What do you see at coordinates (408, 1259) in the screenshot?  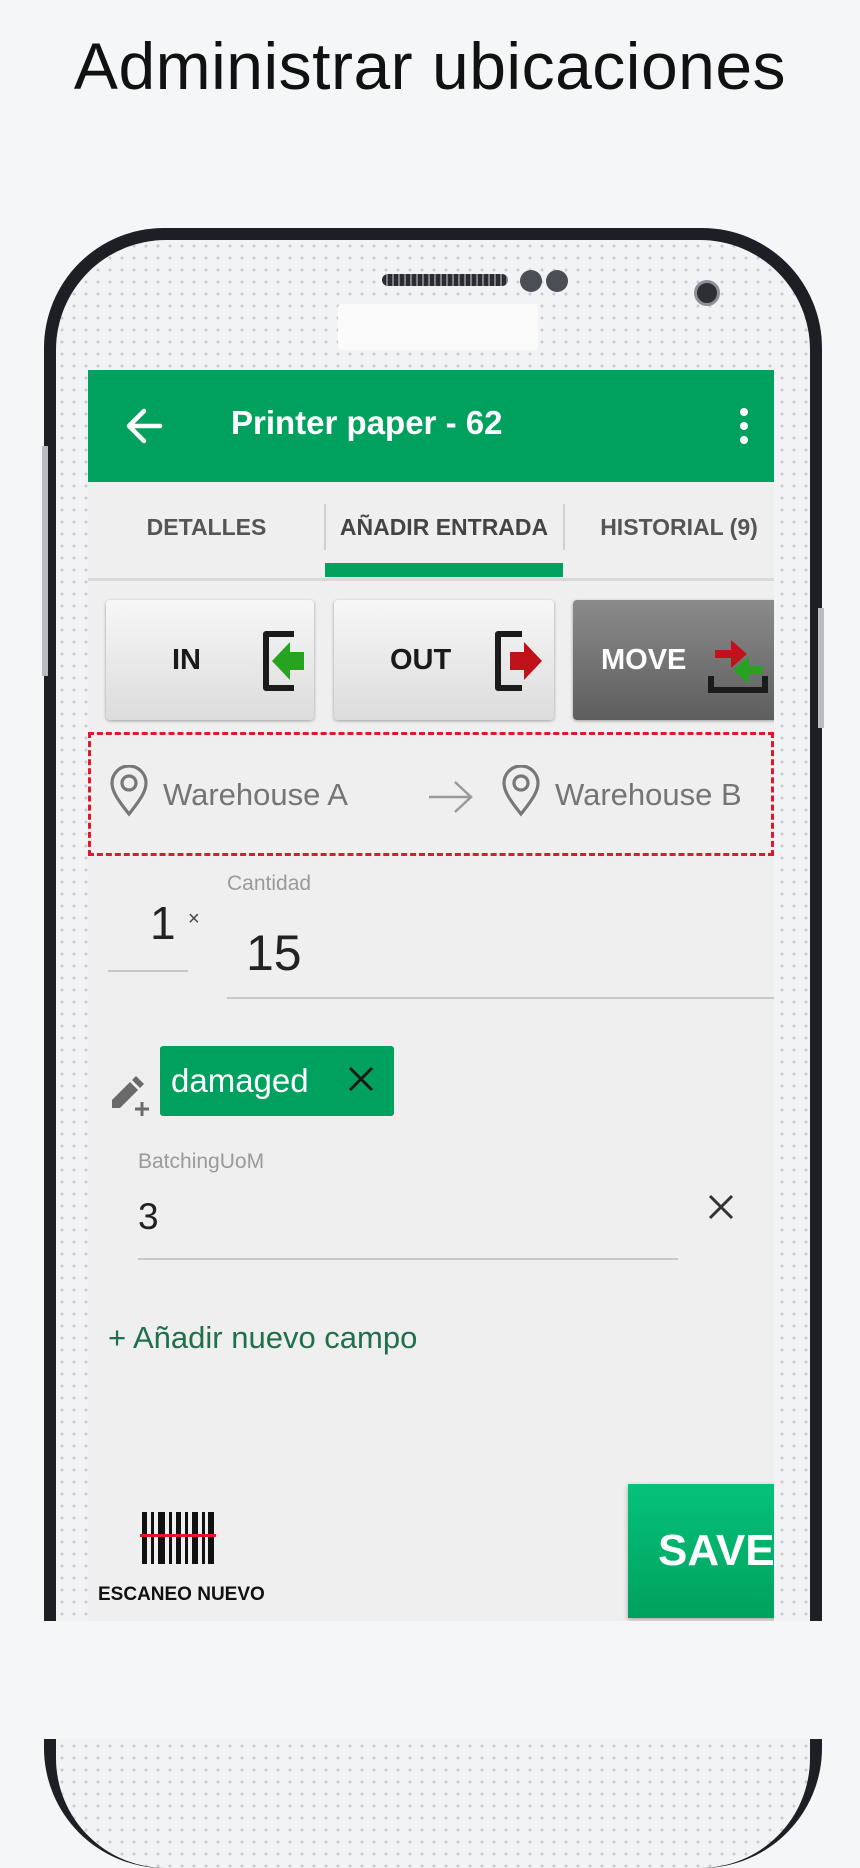 I see `batching-underline` at bounding box center [408, 1259].